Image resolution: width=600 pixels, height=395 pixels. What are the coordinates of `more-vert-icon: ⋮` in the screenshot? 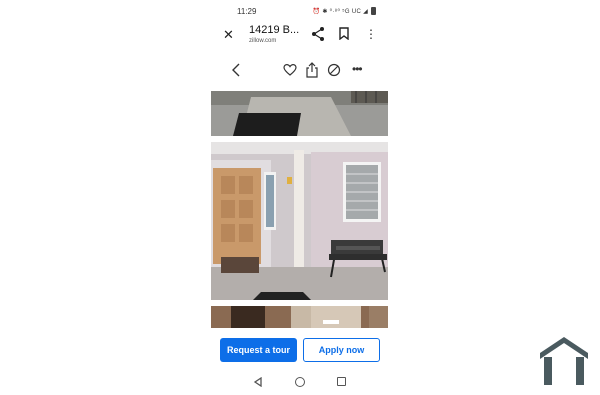 It's located at (371, 34).